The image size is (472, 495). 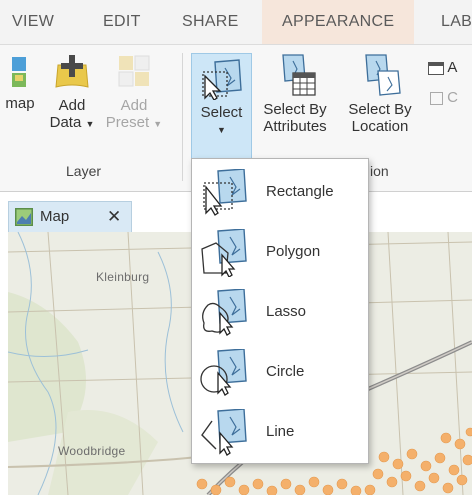 What do you see at coordinates (295, 109) in the screenshot?
I see `select-by-attributes-label: Select By` at bounding box center [295, 109].